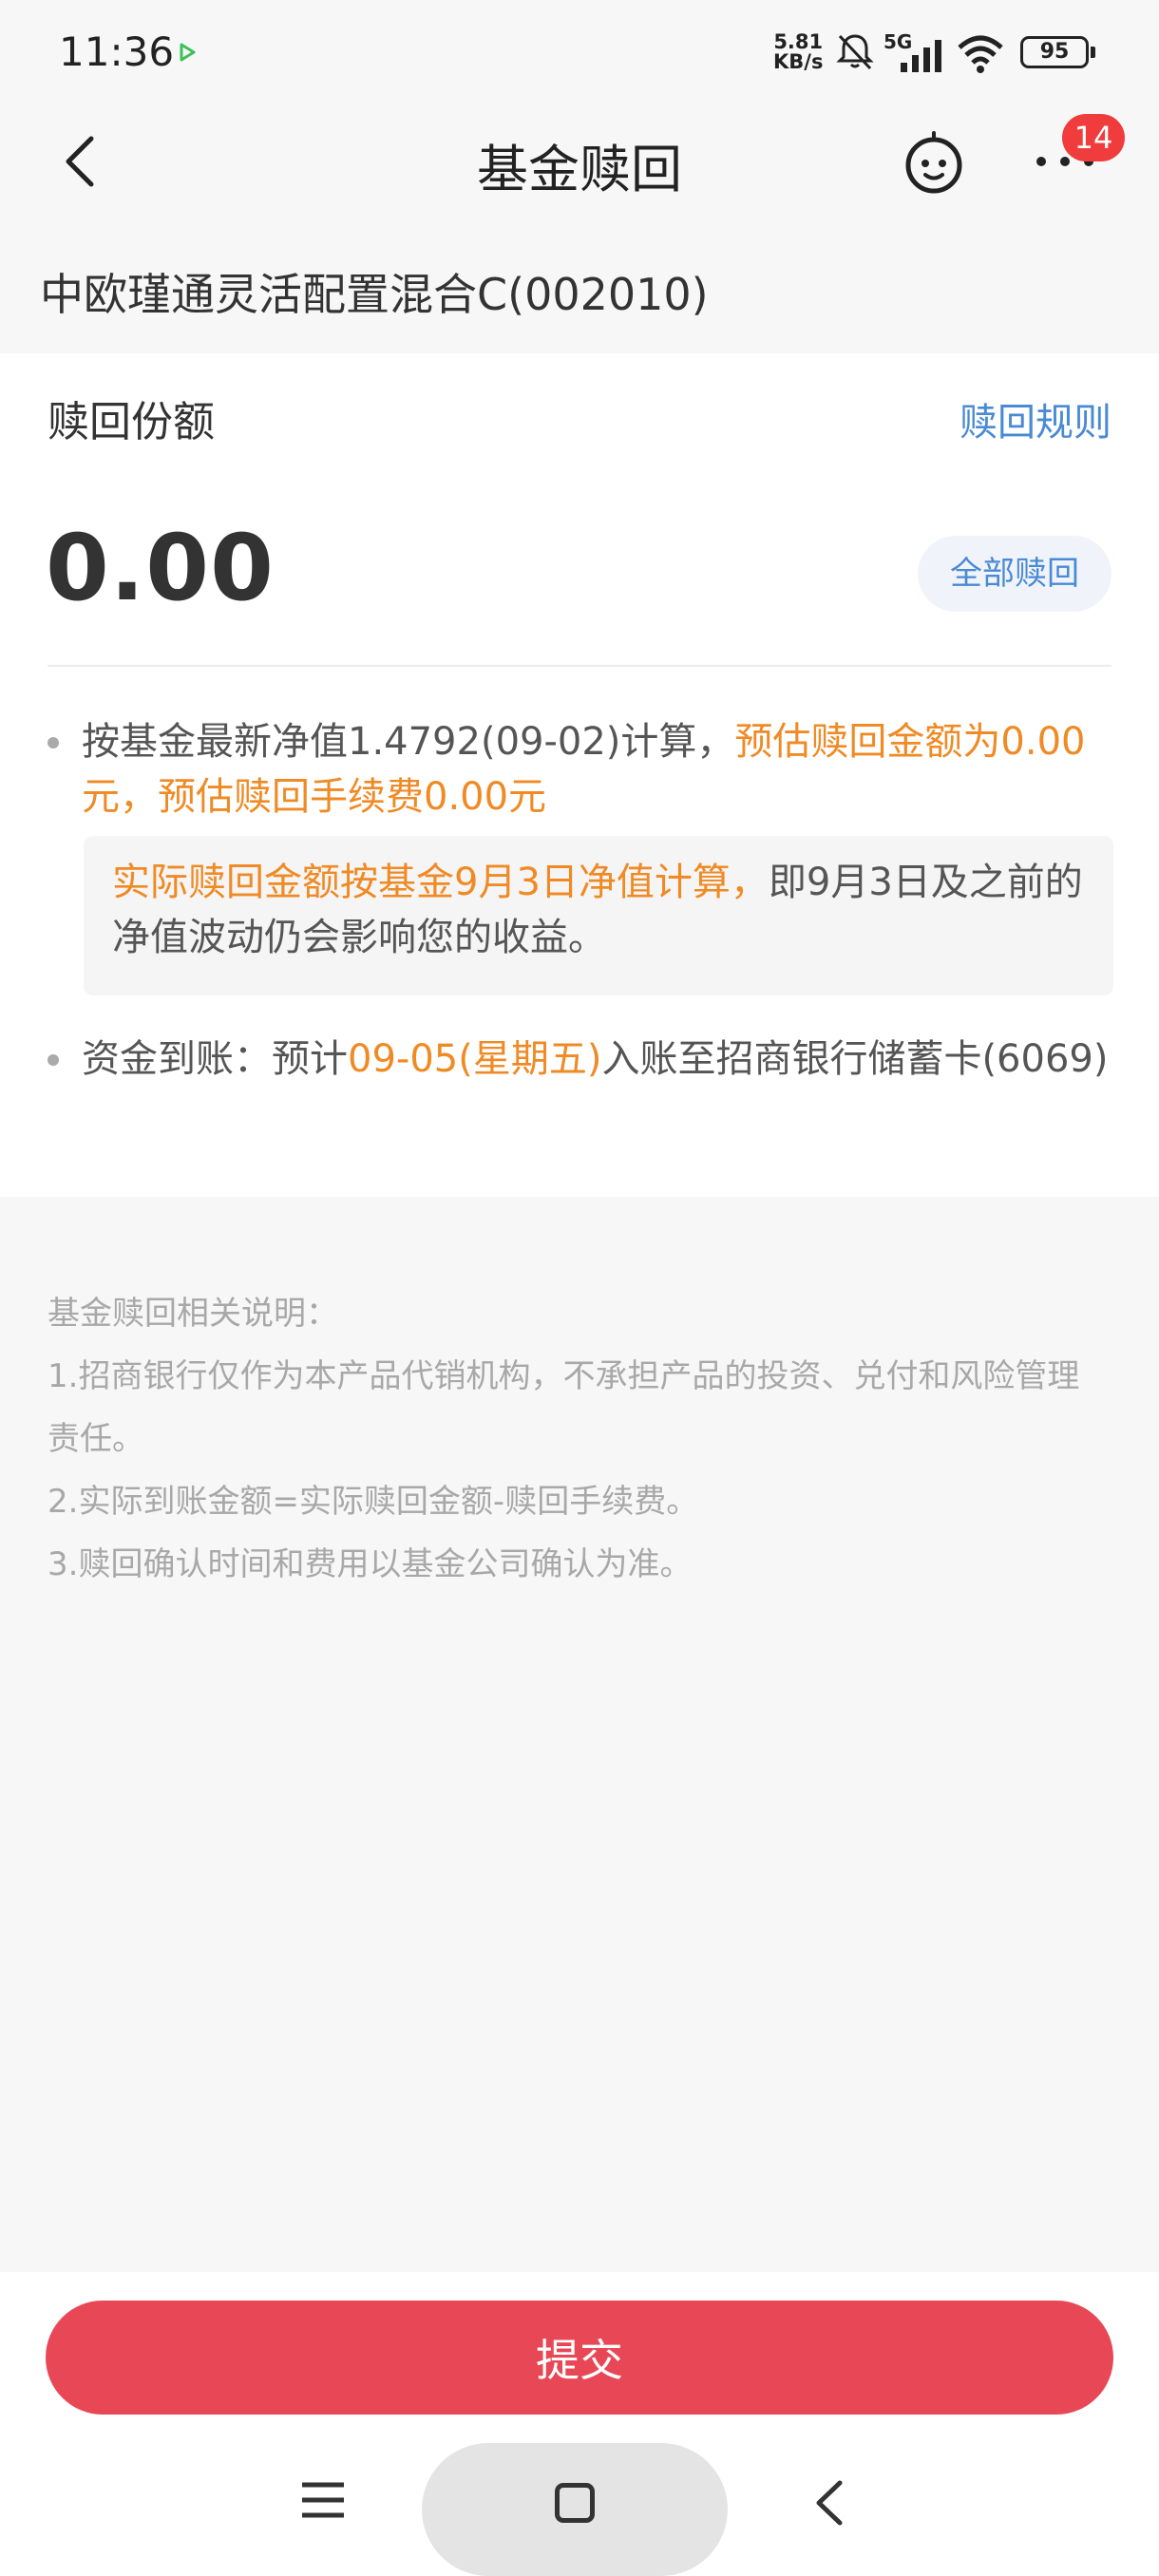 The image size is (1159, 2576). I want to click on redeem-rules-link: 赎回规则, so click(1036, 418).